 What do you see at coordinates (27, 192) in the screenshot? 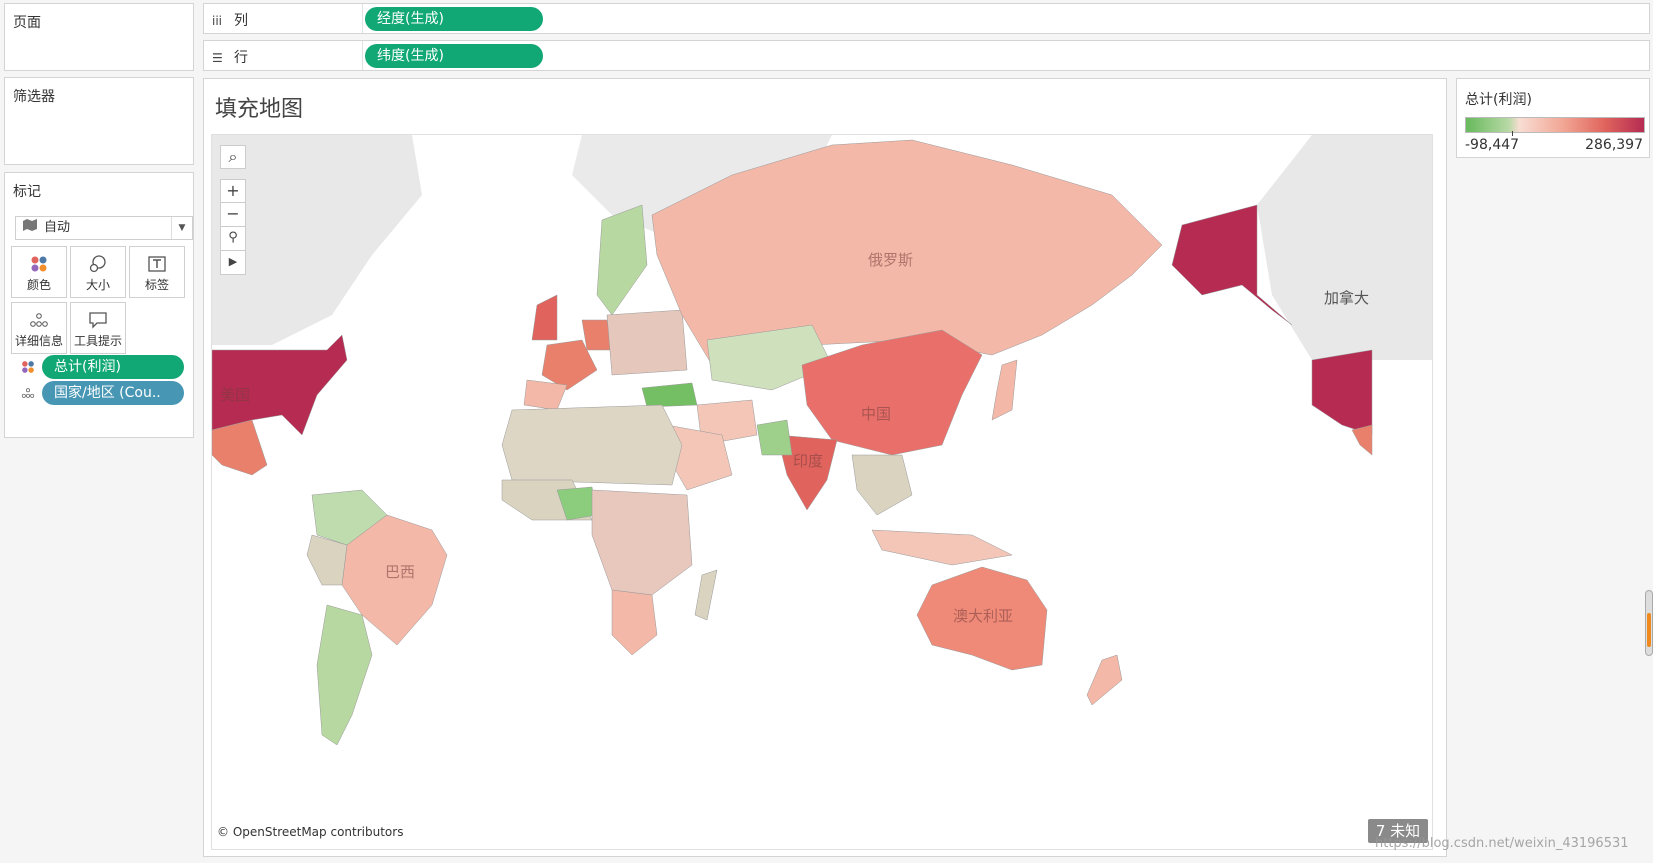
I see `marks-title: 标记` at bounding box center [27, 192].